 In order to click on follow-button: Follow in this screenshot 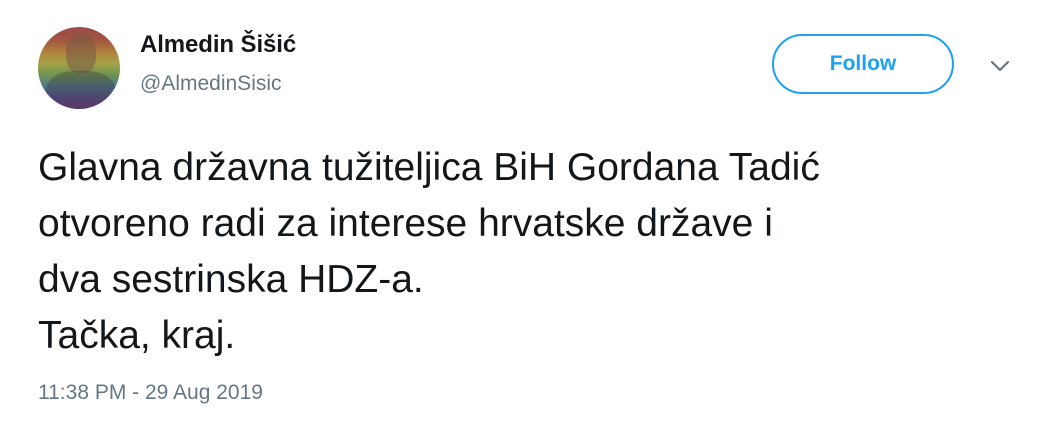, I will do `click(863, 64)`.